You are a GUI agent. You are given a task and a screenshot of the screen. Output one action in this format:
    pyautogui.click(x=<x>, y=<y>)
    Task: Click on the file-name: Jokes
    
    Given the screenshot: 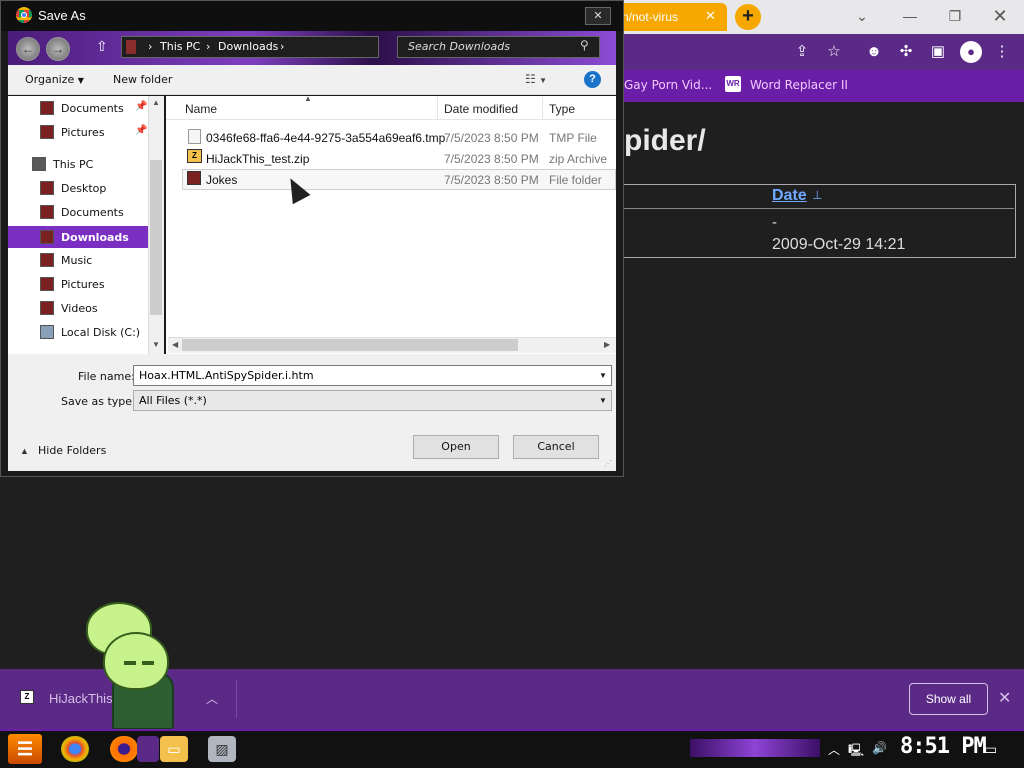 What is the action you would take?
    pyautogui.click(x=221, y=180)
    